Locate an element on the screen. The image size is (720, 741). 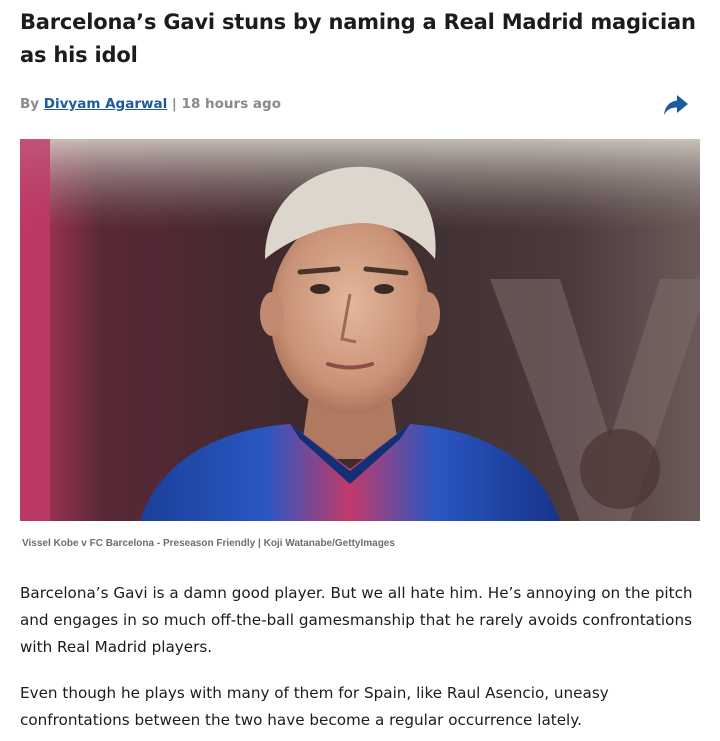
author-link: Divyam Agarwal is located at coordinates (105, 104).